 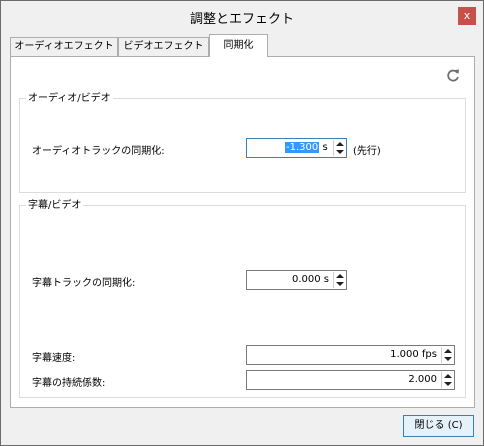 What do you see at coordinates (422, 379) in the screenshot?
I see `subtitle-duration-factor-value: 2.000` at bounding box center [422, 379].